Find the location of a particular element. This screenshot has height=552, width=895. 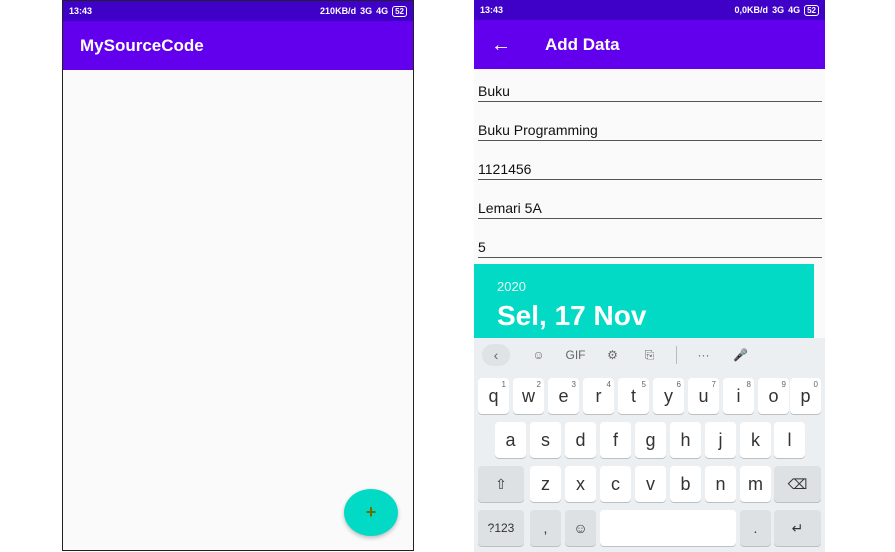

key-s: s is located at coordinates (545, 440).